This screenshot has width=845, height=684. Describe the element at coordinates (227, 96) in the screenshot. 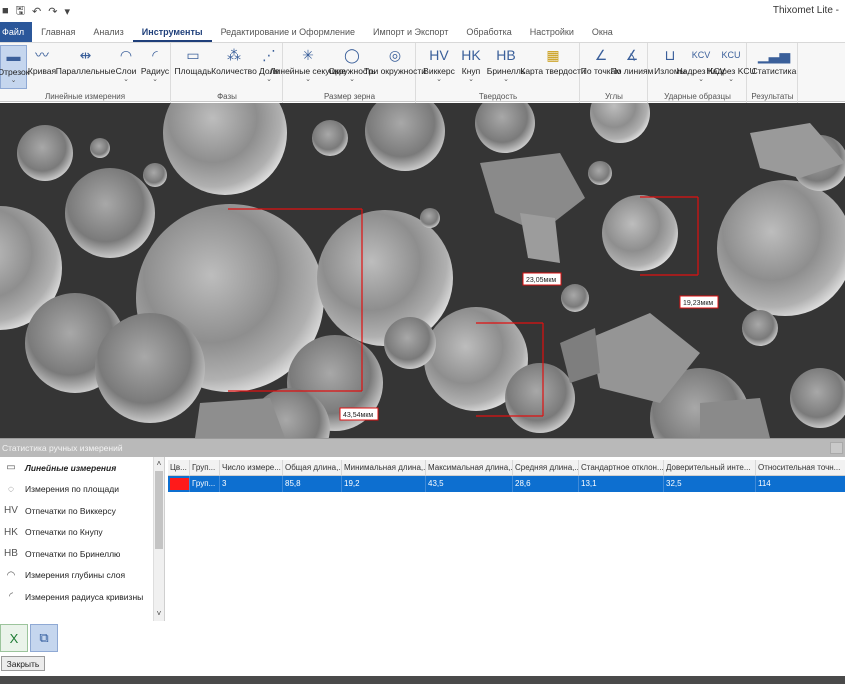

I see `group-caption: Фазы` at that location.